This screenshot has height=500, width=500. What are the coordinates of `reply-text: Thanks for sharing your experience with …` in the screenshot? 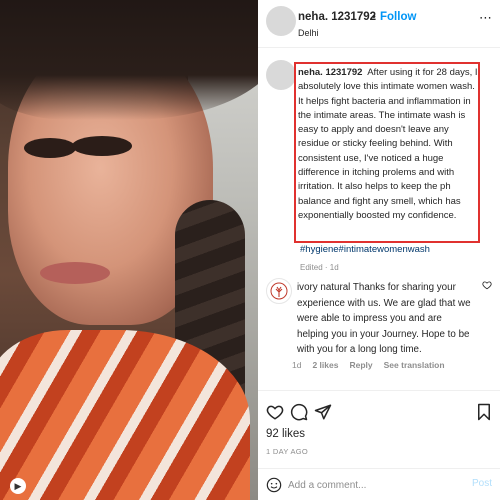 It's located at (384, 319).